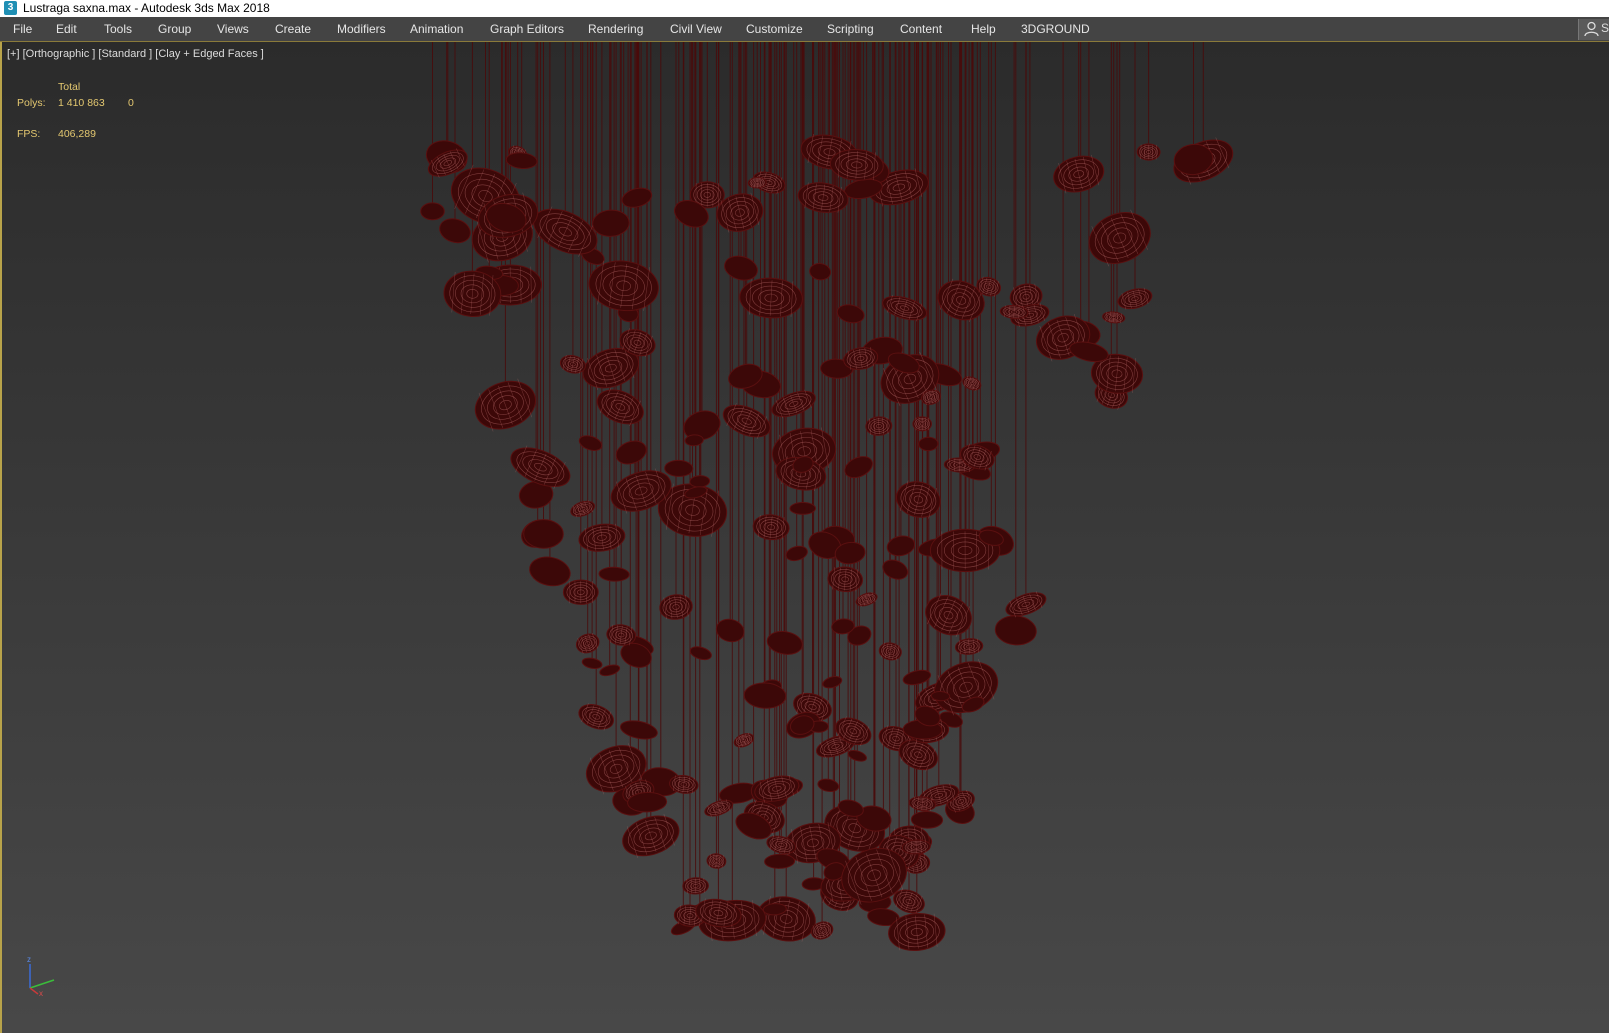  I want to click on menu-rendering: Rendering, so click(615, 29).